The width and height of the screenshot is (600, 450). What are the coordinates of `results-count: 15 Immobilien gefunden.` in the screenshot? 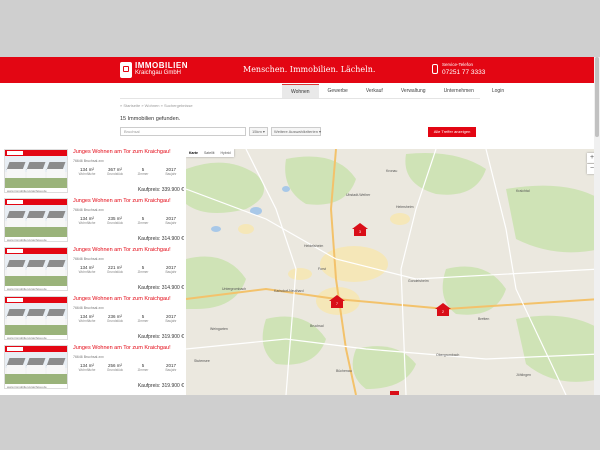 It's located at (150, 119).